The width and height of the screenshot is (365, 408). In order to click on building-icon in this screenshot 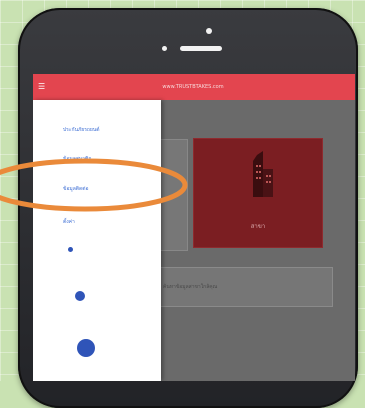, I will do `click(263, 174)`.